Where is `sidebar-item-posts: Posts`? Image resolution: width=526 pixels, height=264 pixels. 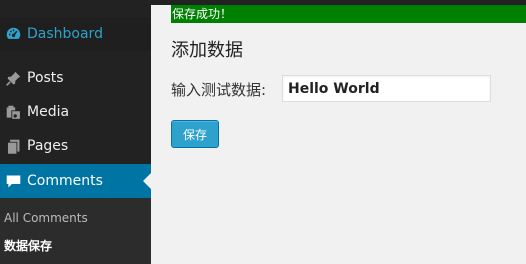
sidebar-item-posts: Posts is located at coordinates (75, 78).